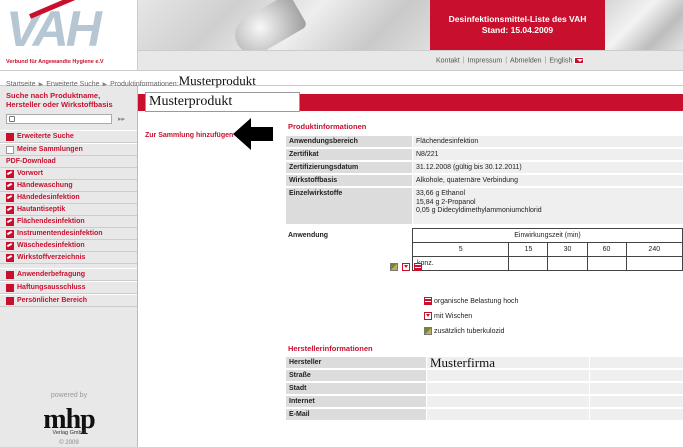 The height and width of the screenshot is (447, 683). What do you see at coordinates (528, 249) in the screenshot?
I see `time-cell: 15` at bounding box center [528, 249].